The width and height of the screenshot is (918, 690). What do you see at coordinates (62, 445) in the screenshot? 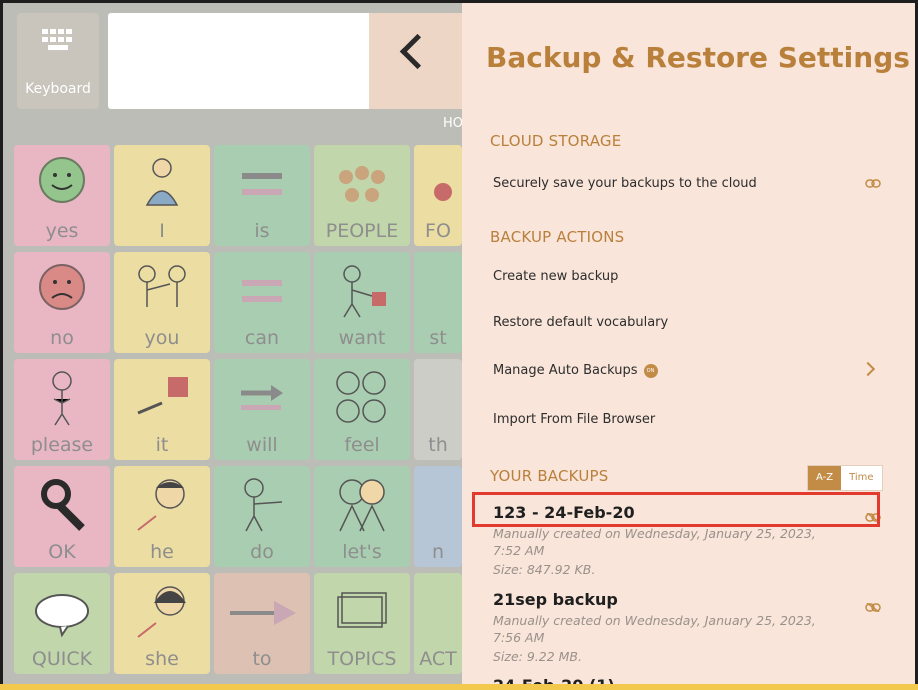
I see `tile-word: please` at bounding box center [62, 445].